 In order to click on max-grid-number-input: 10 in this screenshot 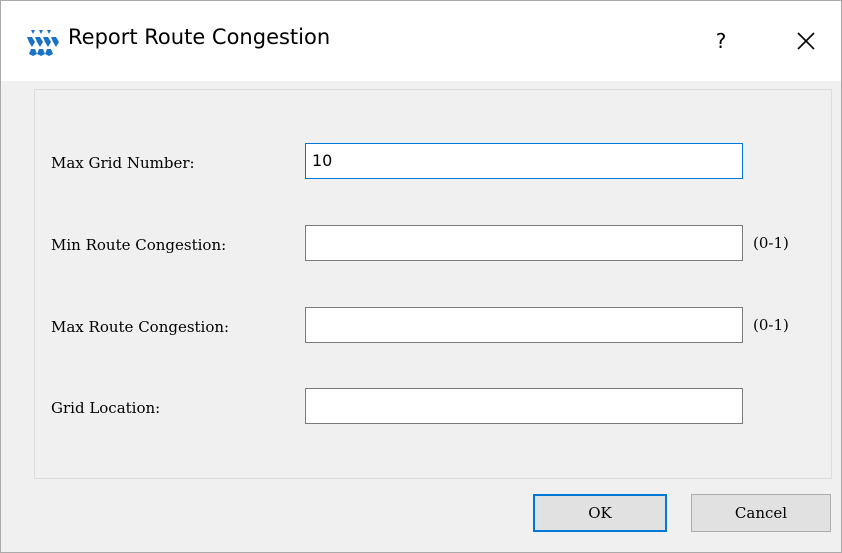, I will do `click(524, 161)`.